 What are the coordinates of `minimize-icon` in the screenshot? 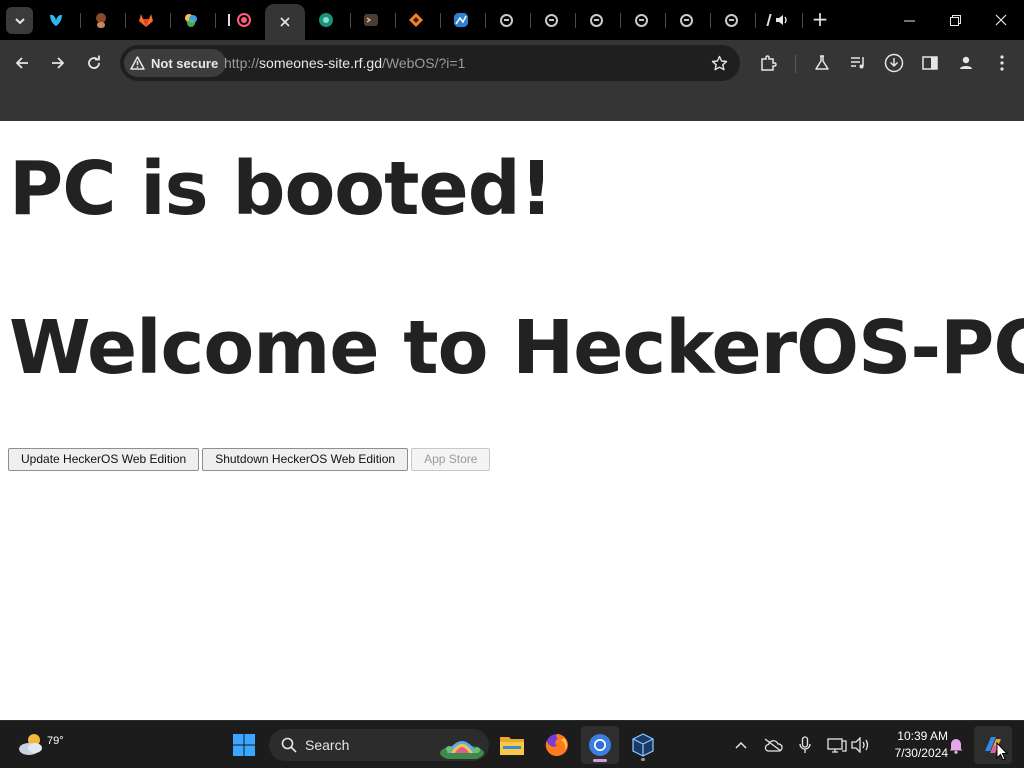 It's located at (909, 20).